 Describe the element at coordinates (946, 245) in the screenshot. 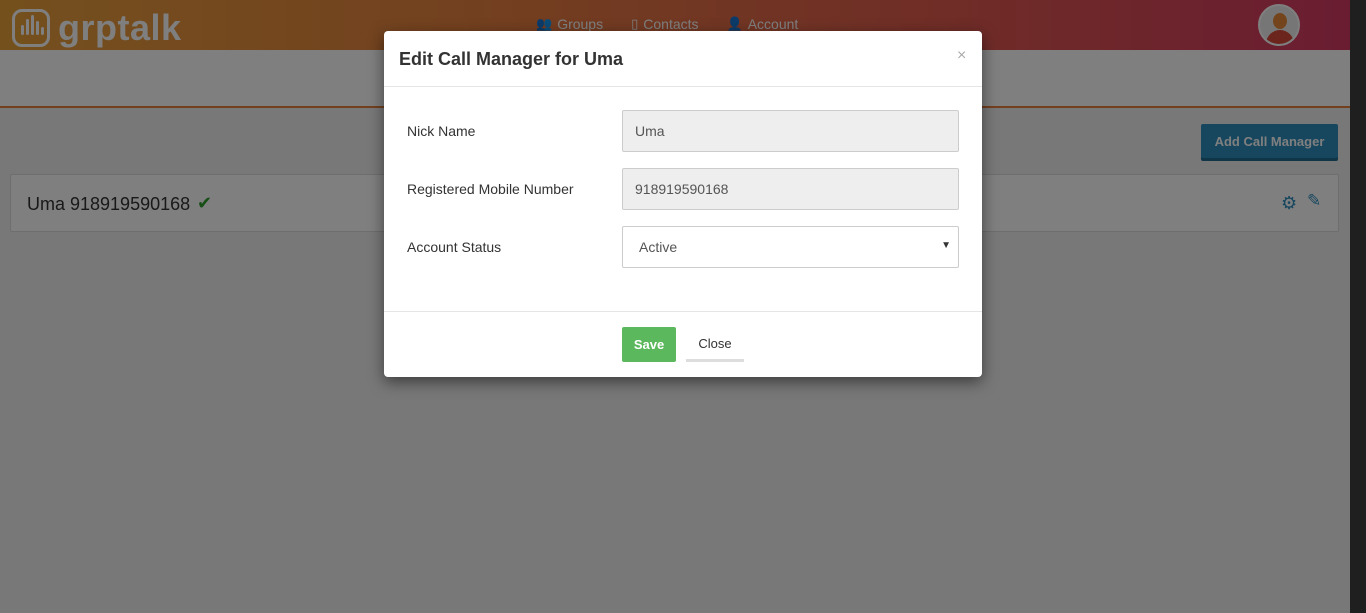

I see `chevron-down-icon: ▼` at that location.